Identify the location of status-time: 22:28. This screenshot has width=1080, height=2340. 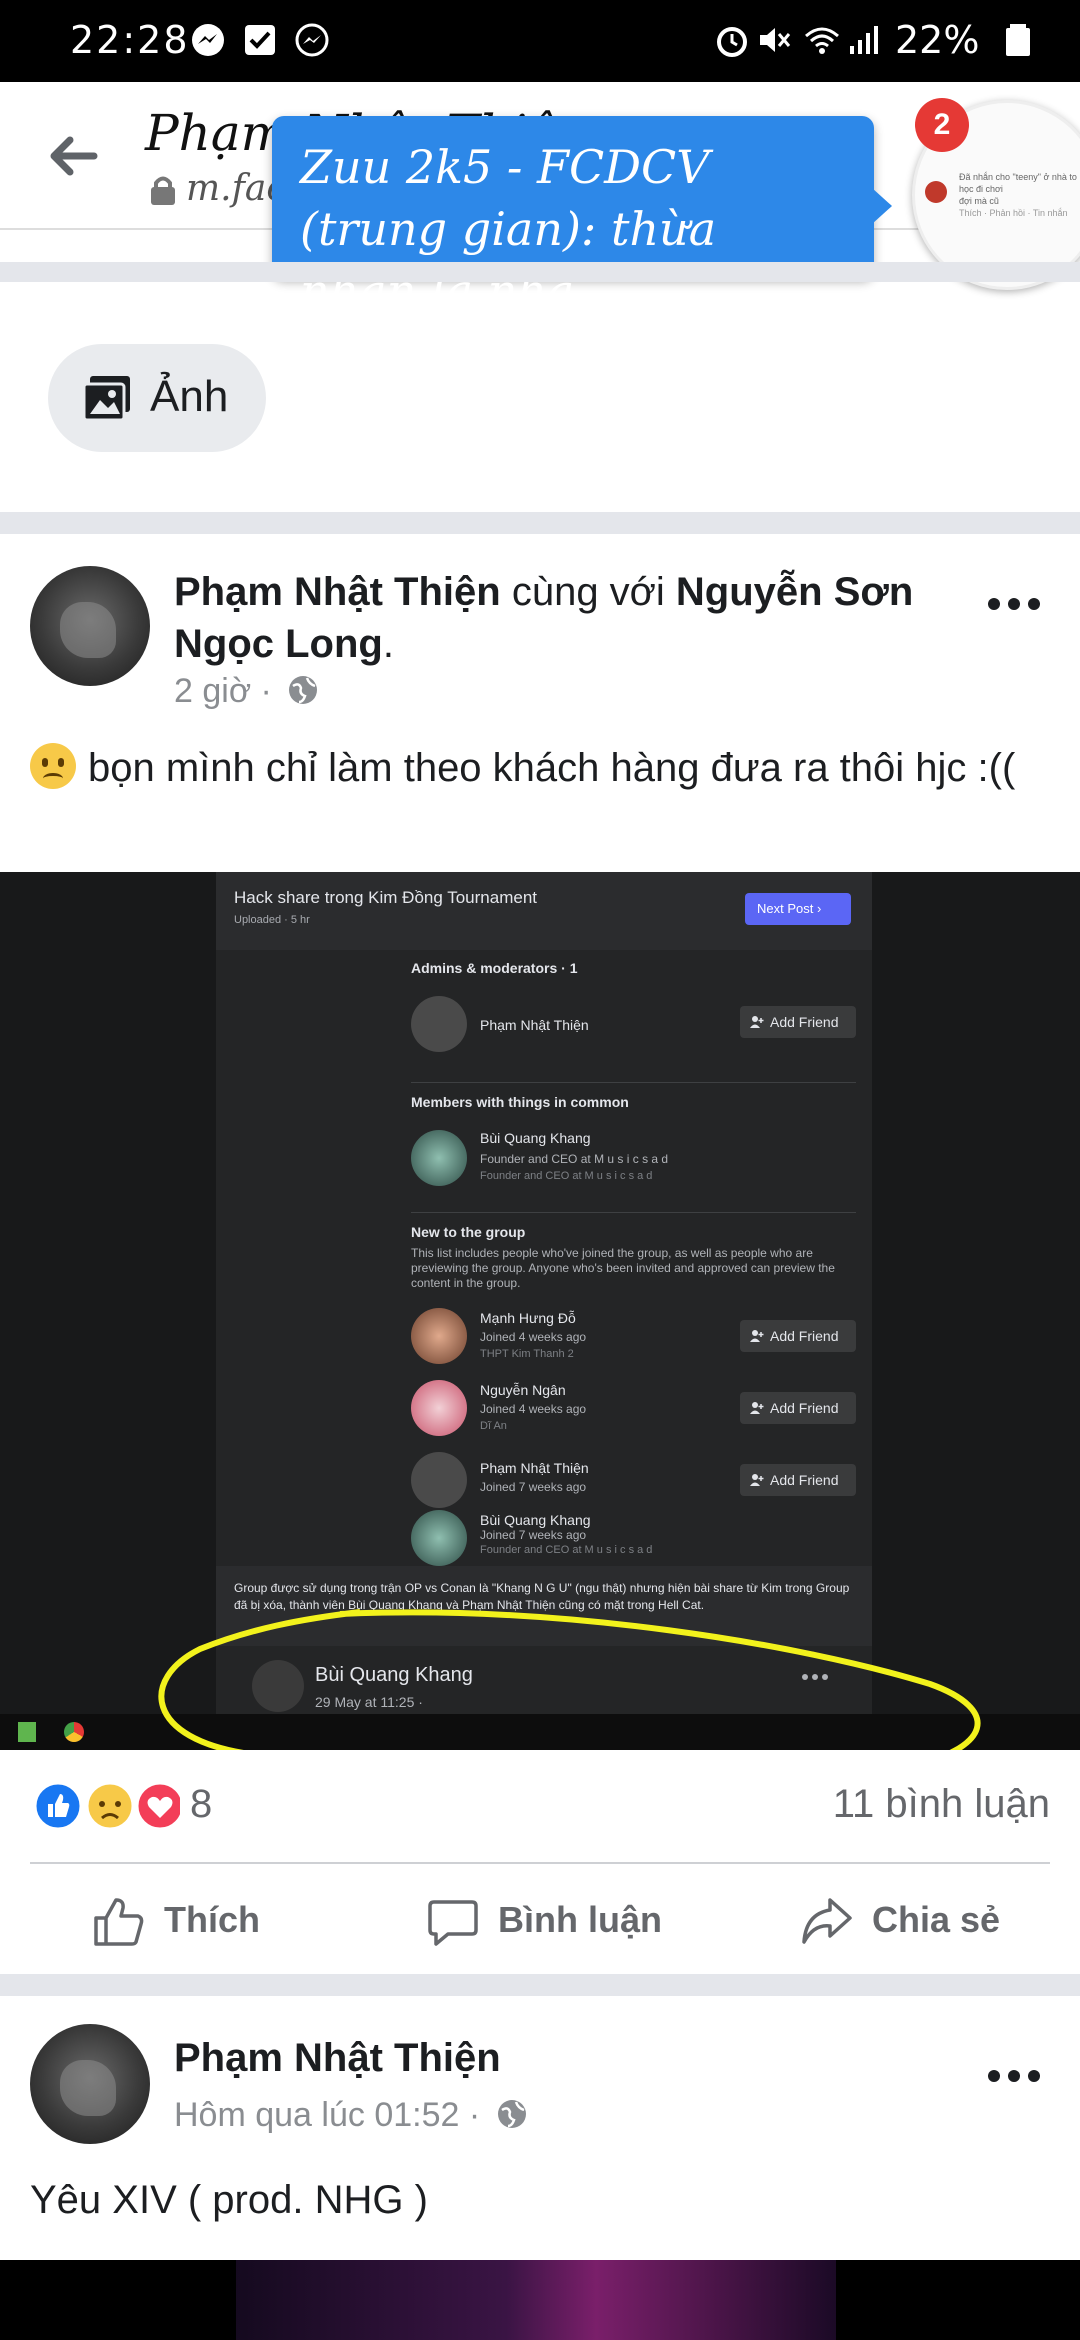
(130, 40).